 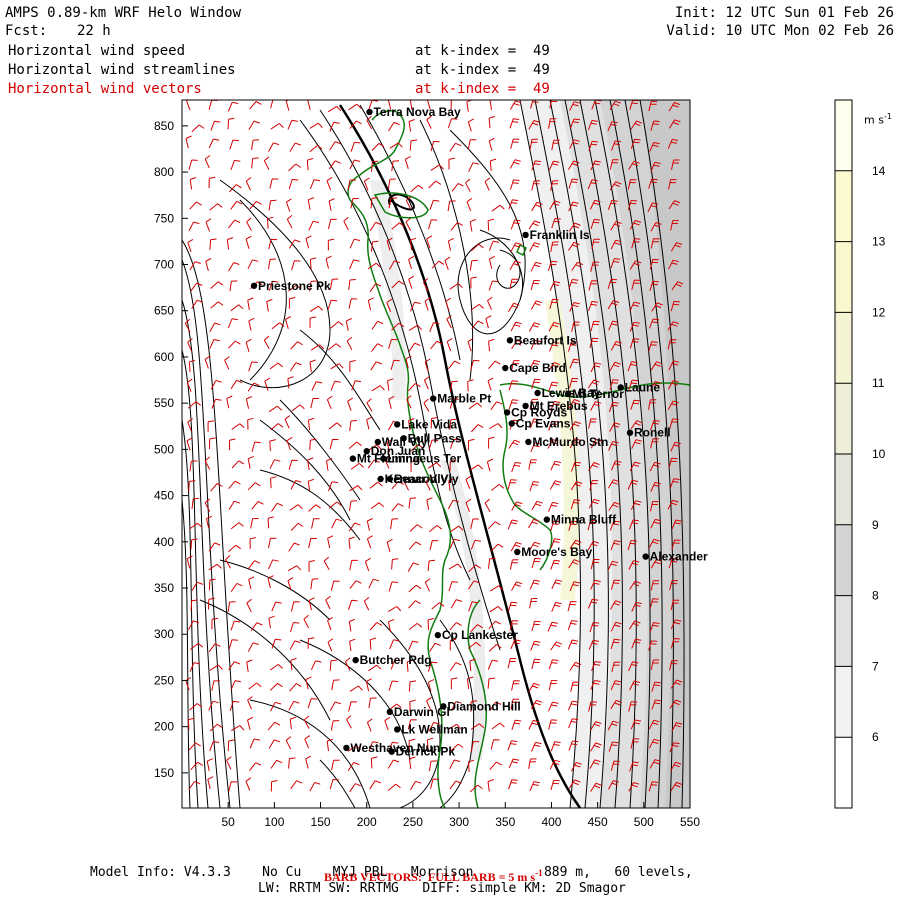 I want to click on place-label: Cp Lankester, so click(x=480, y=635).